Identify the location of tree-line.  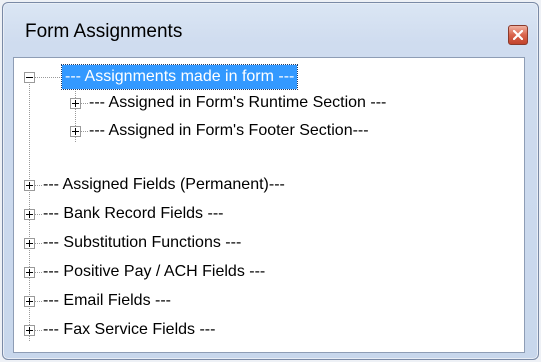
(48, 77).